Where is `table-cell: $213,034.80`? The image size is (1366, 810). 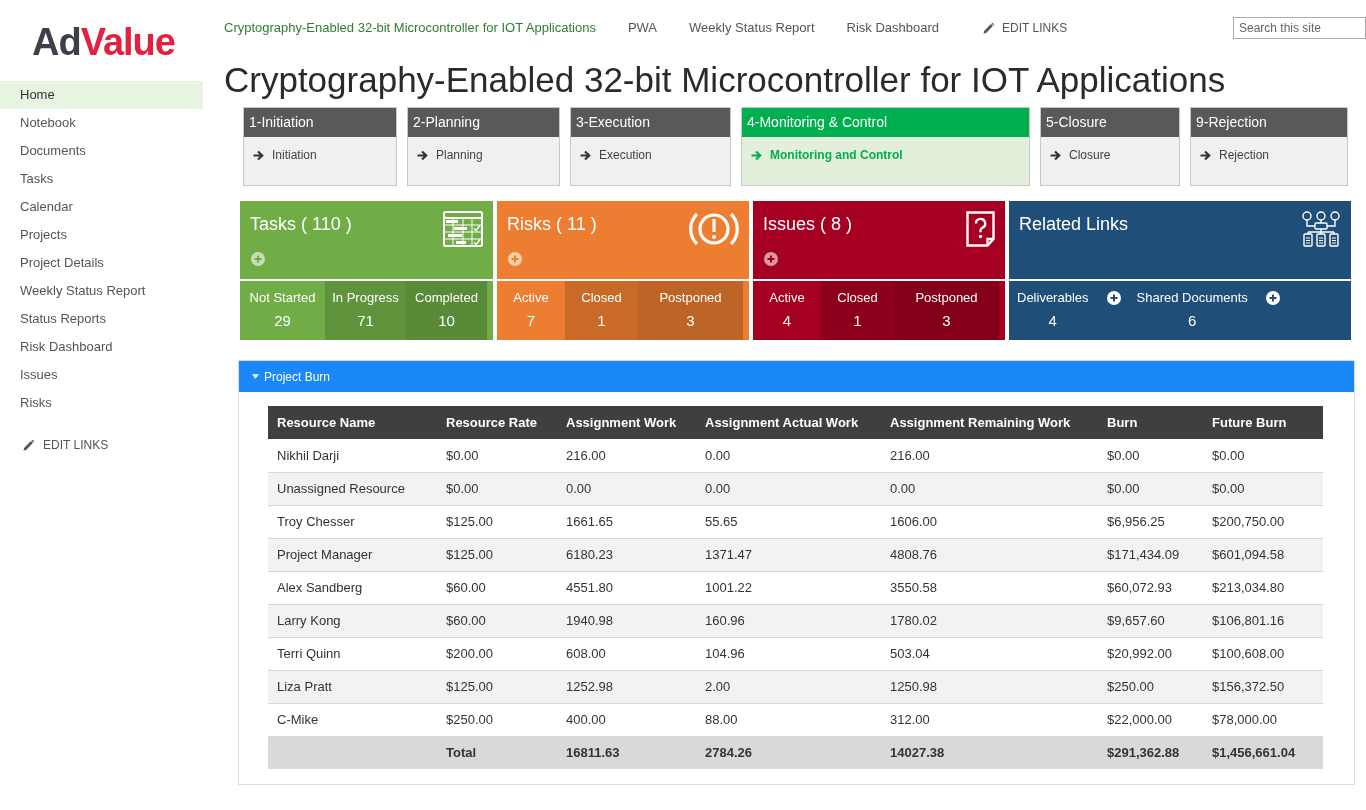 table-cell: $213,034.80 is located at coordinates (1263, 587).